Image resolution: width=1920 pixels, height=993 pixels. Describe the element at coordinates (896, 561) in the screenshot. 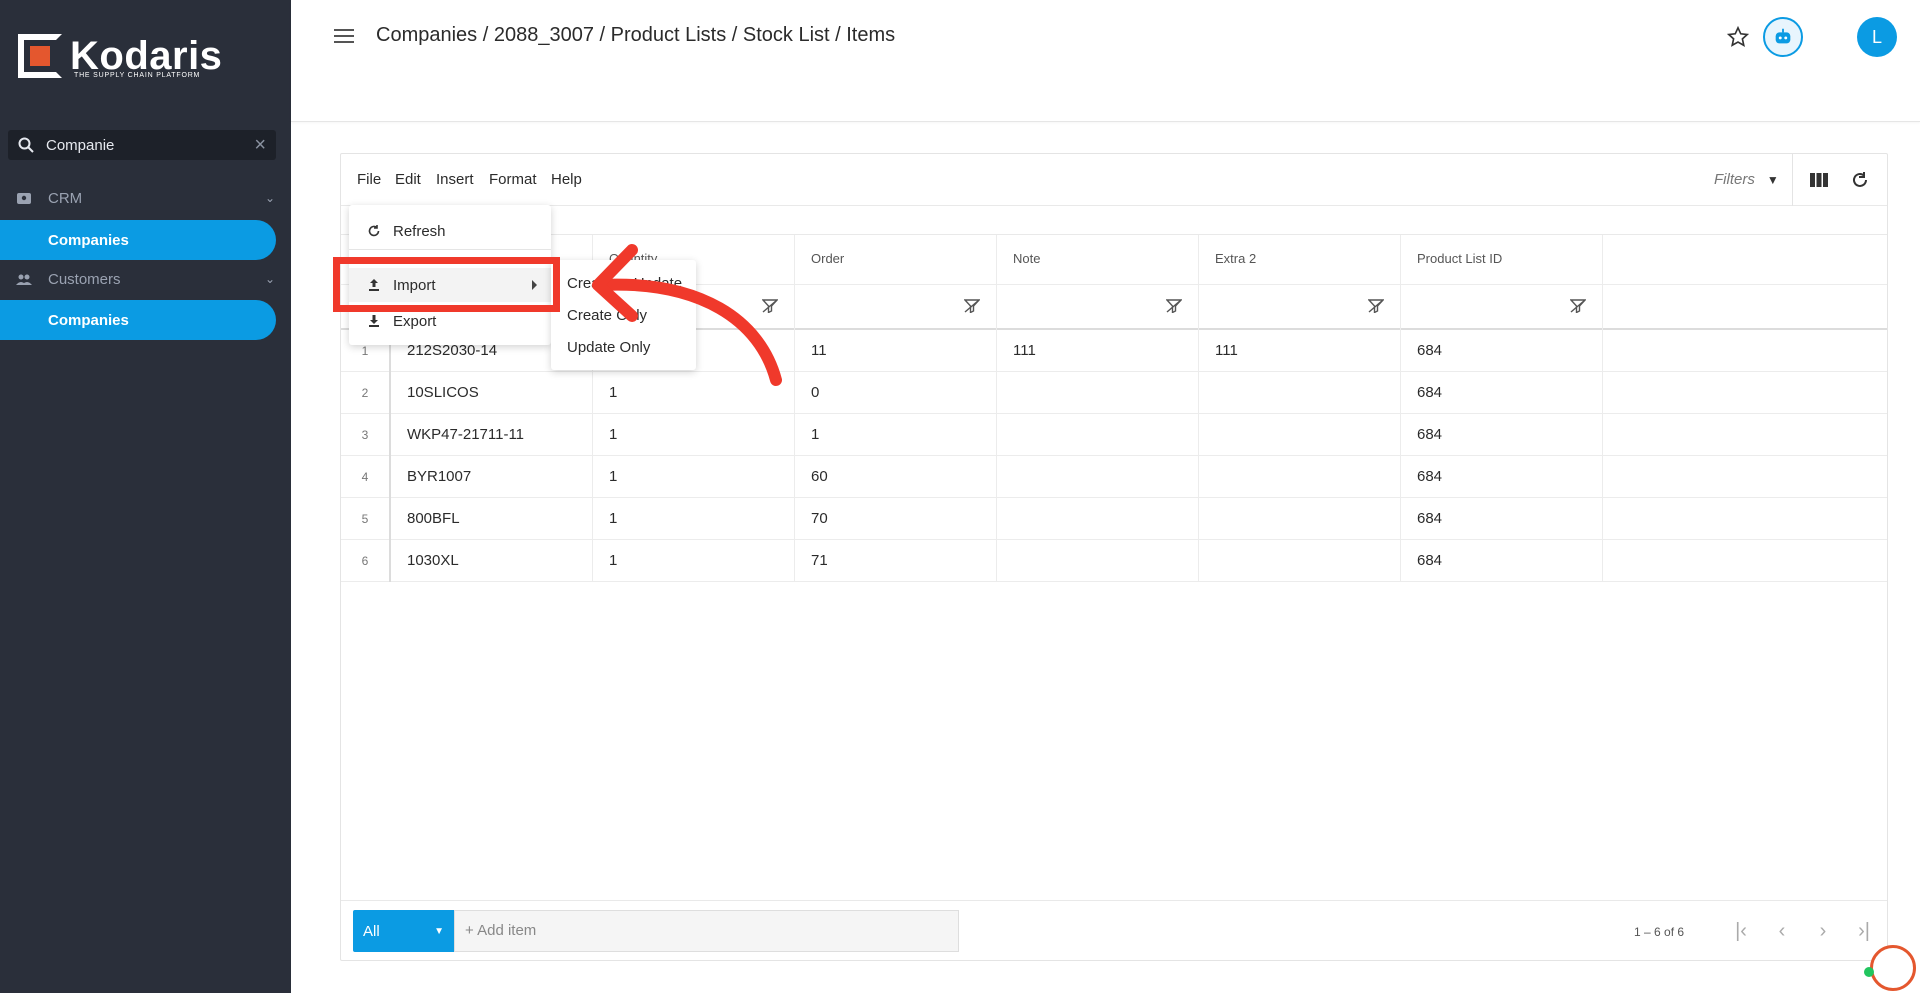

I see `cell-order: 71` at that location.